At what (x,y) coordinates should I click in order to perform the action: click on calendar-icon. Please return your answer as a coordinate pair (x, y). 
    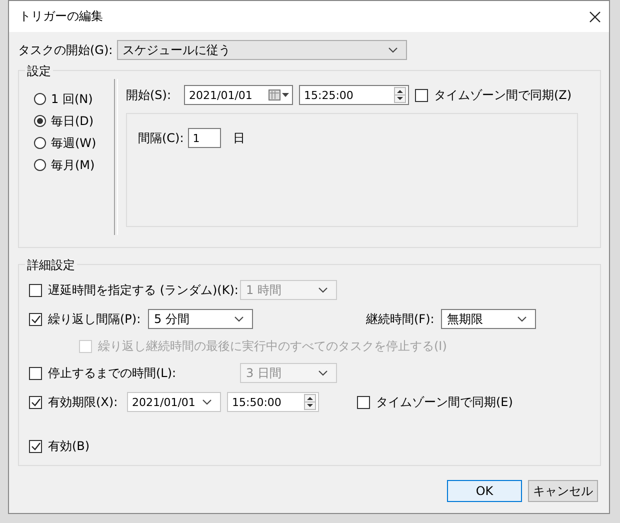
    Looking at the image, I should click on (279, 95).